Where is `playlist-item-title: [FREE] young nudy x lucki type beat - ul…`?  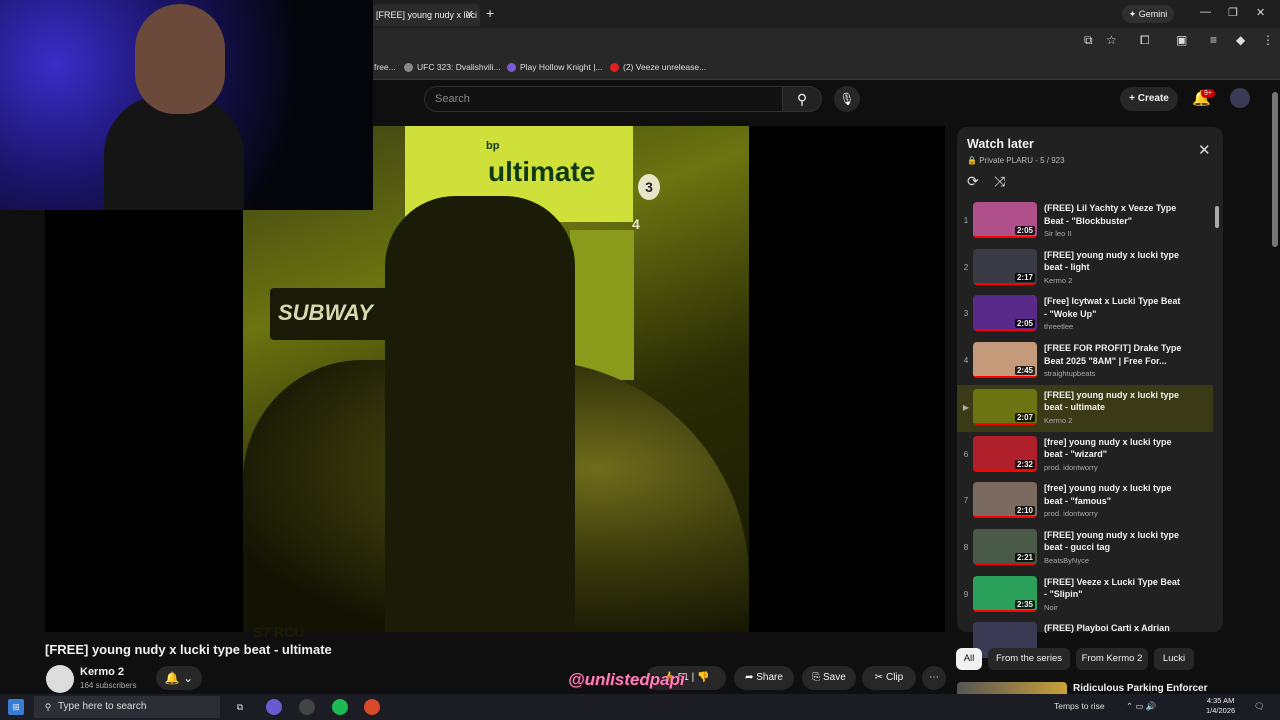 playlist-item-title: [FREE] young nudy x lucki type beat - ul… is located at coordinates (1113, 401).